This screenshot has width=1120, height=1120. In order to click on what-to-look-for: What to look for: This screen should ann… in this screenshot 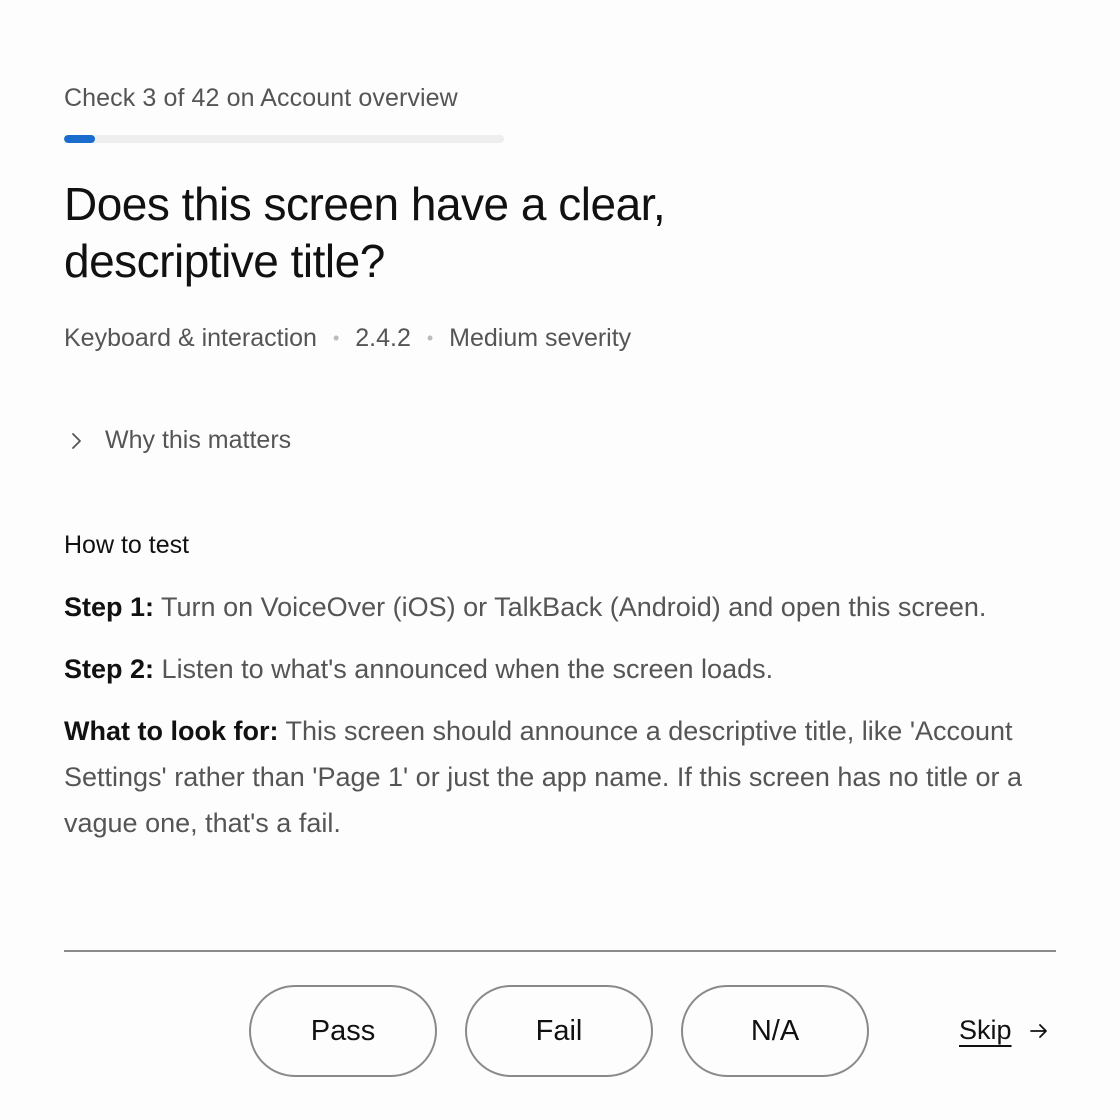, I will do `click(559, 777)`.